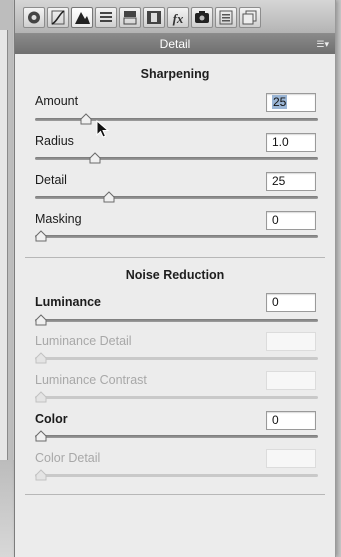 Image resolution: width=341 pixels, height=557 pixels. What do you see at coordinates (175, 74) in the screenshot?
I see `sharpening-heading: Sharpening` at bounding box center [175, 74].